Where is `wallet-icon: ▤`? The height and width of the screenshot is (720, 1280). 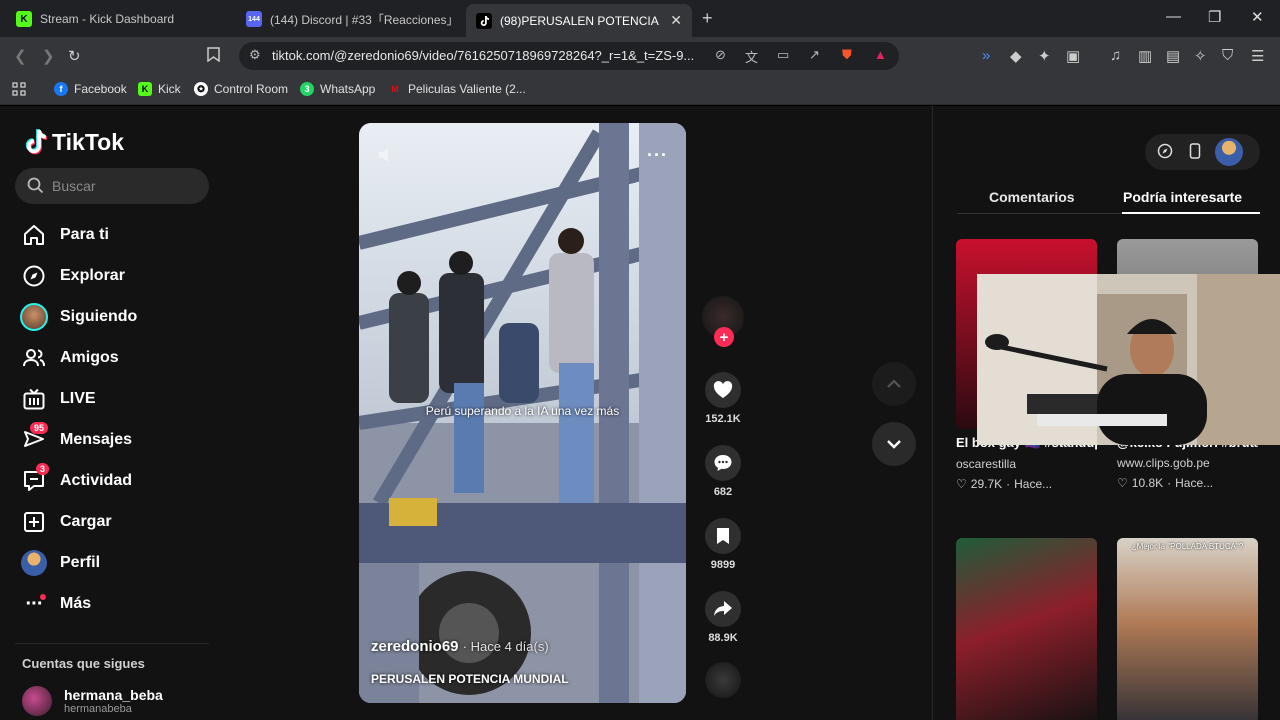
wallet-icon: ▤ is located at coordinates (1173, 56).